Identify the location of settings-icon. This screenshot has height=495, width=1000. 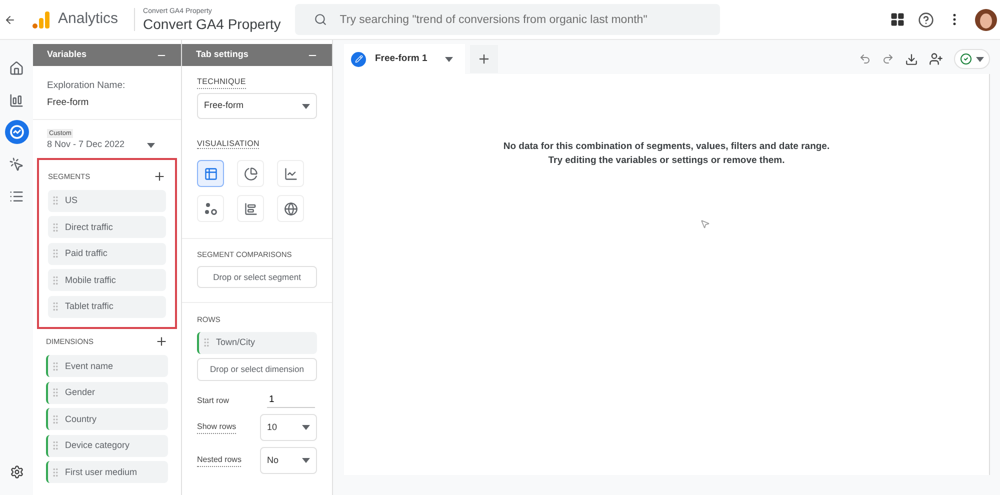
(17, 472).